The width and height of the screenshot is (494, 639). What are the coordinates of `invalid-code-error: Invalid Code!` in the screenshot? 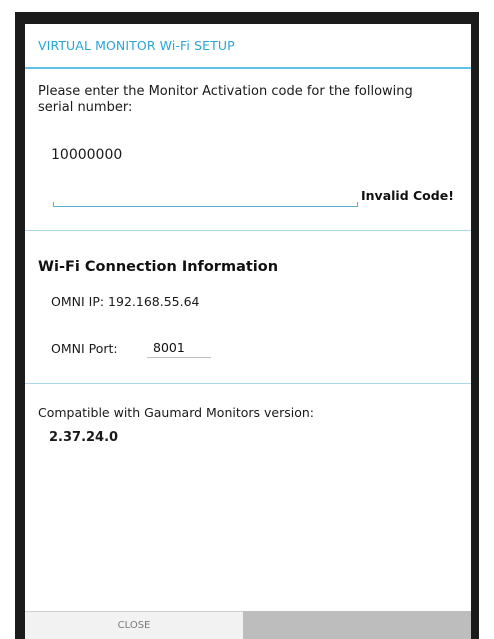 It's located at (407, 195).